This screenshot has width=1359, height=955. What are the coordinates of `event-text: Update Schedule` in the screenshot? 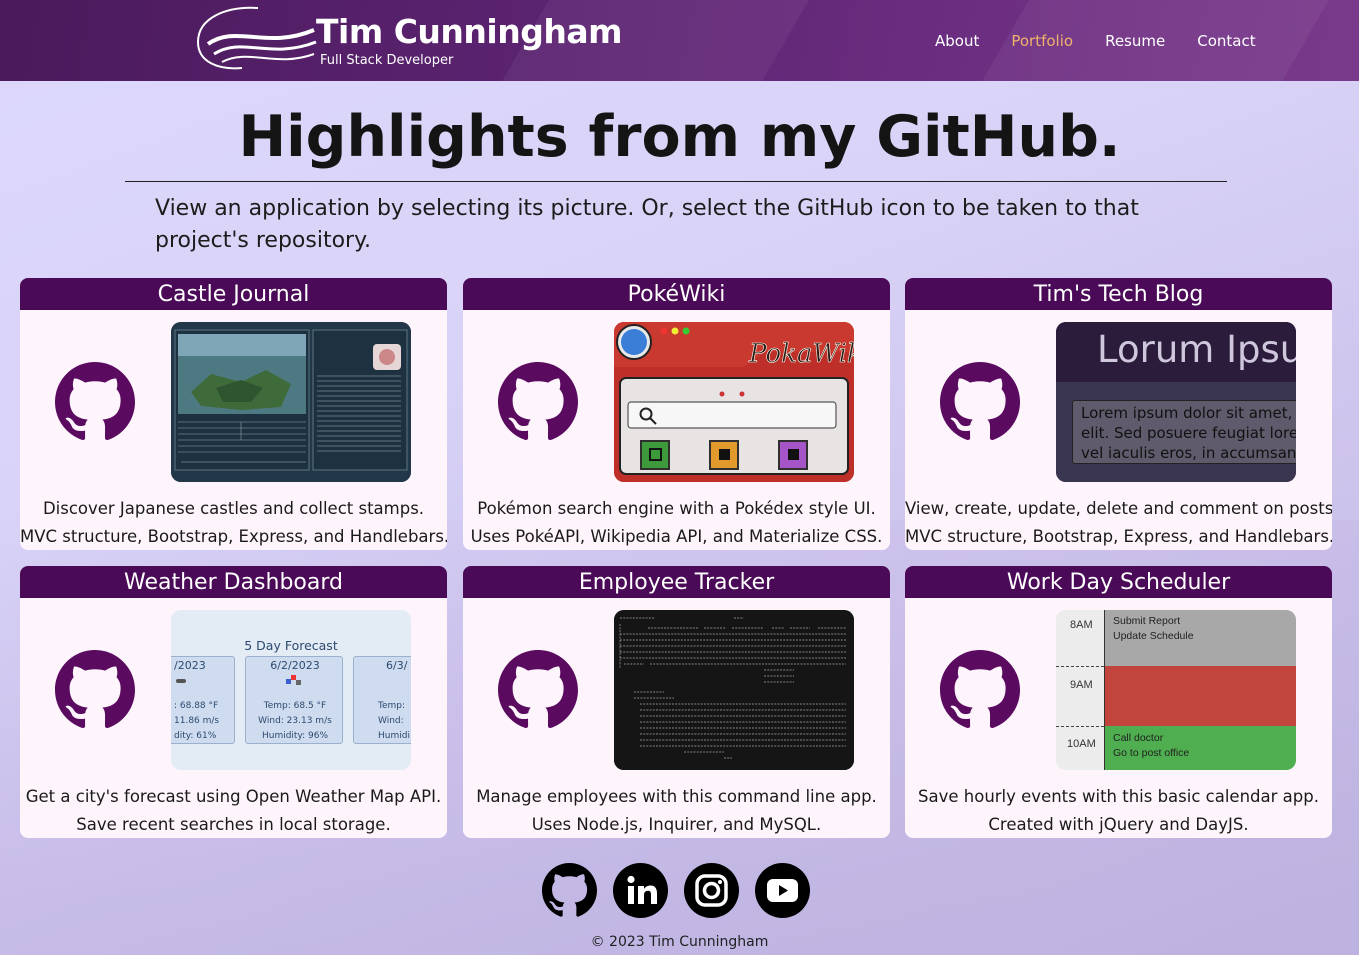 It's located at (1153, 636).